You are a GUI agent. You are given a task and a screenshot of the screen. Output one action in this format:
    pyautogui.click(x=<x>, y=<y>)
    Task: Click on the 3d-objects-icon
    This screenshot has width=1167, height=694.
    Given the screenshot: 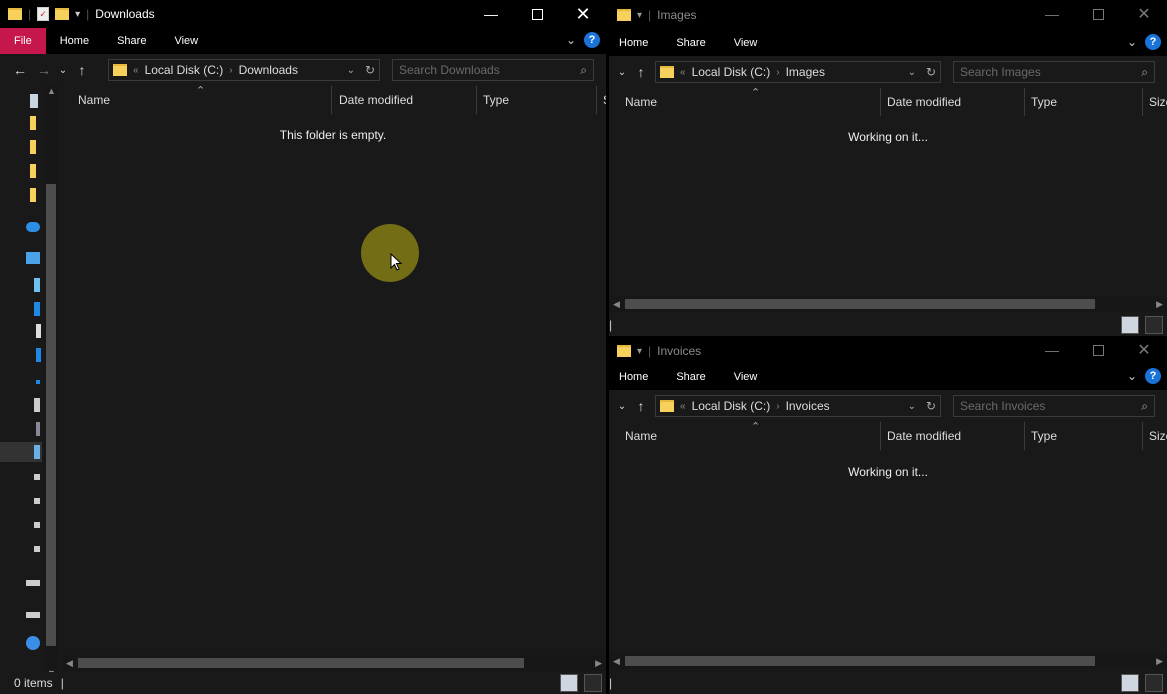 What is the action you would take?
    pyautogui.click(x=37, y=285)
    